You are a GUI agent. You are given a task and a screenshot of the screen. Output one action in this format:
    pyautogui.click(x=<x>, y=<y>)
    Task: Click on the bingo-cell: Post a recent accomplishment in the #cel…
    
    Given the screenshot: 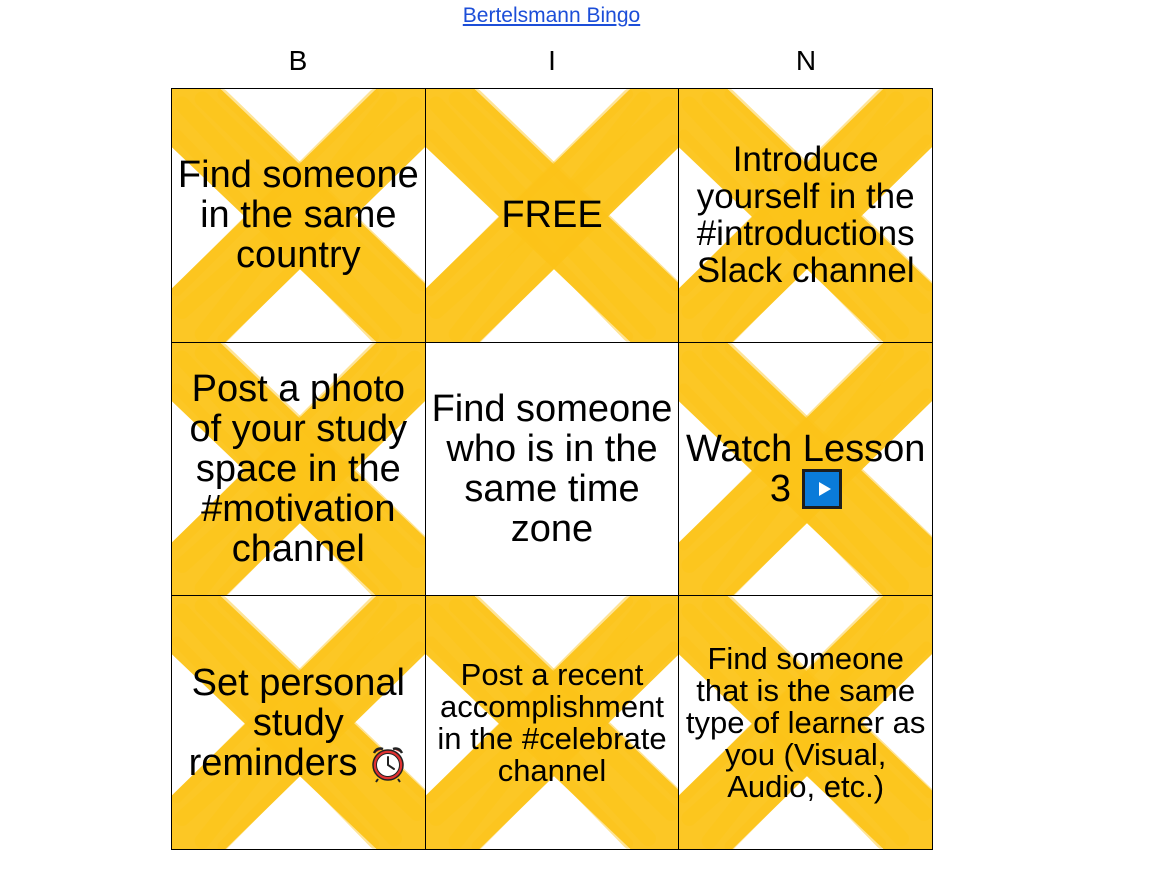 What is the action you would take?
    pyautogui.click(x=552, y=723)
    